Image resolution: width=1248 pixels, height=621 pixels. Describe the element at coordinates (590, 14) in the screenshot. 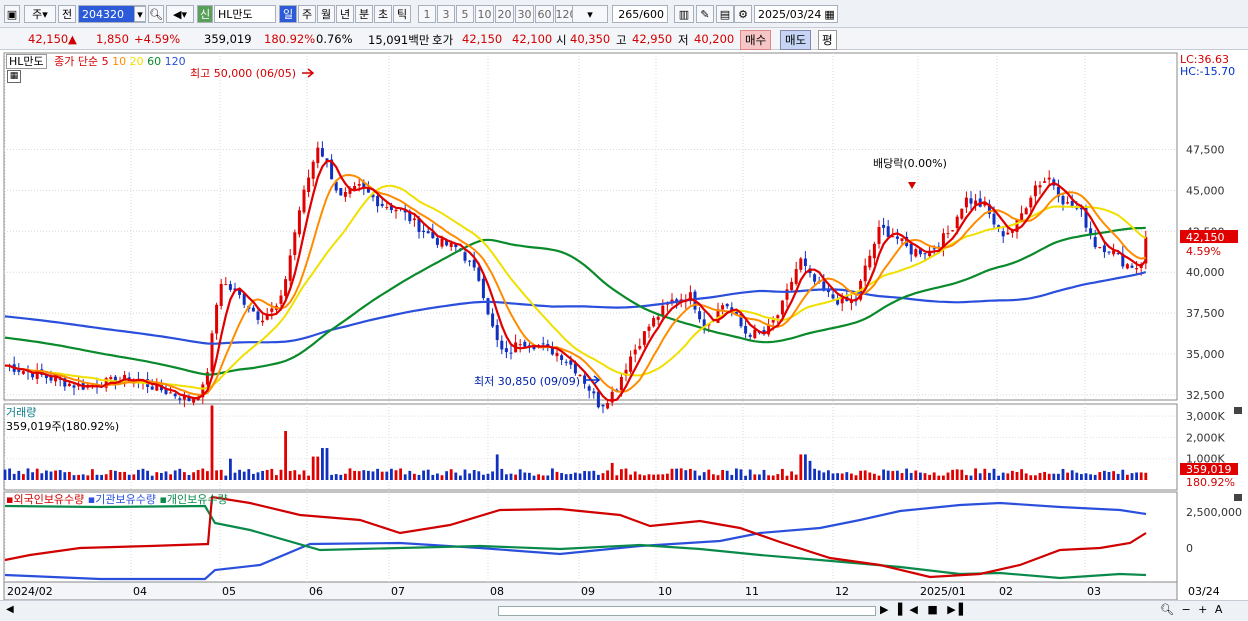

I see `count-dropdown: ▾` at that location.